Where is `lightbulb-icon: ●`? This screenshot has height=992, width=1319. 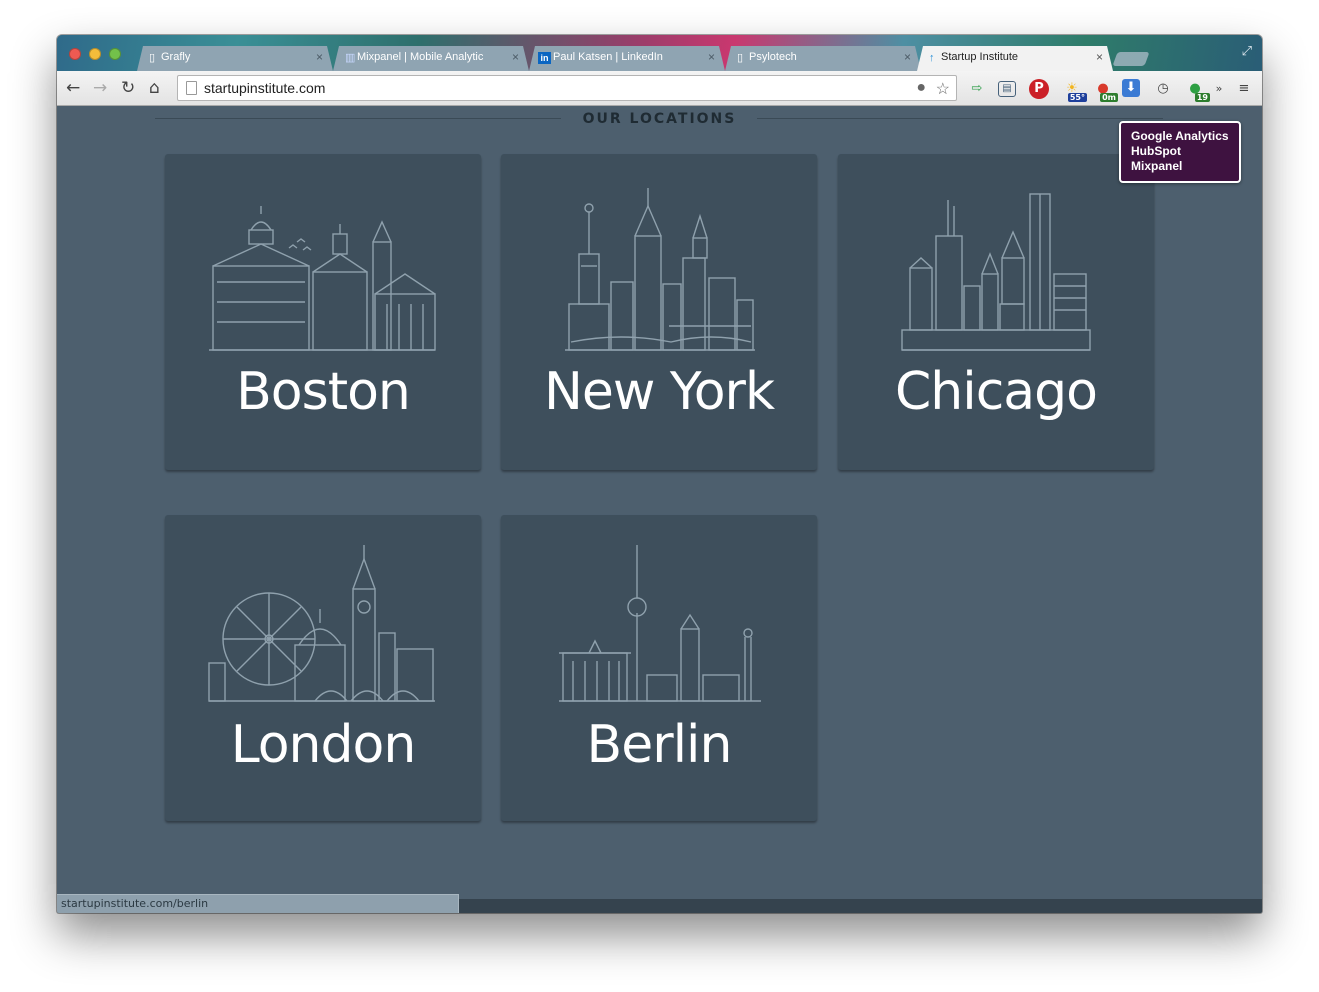
lightbulb-icon: ● is located at coordinates (921, 88).